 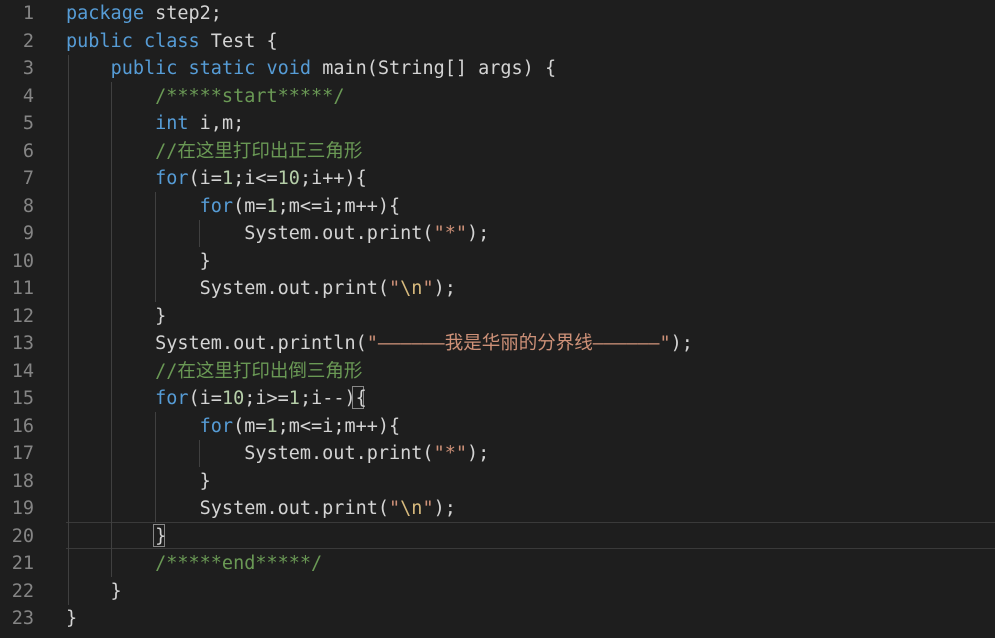 I want to click on code-line: package step2;, so click(x=144, y=14).